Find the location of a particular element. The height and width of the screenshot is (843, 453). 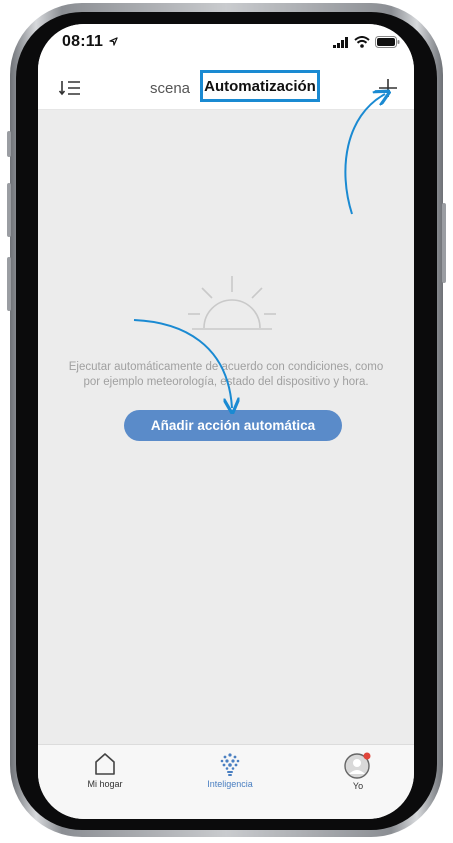

wifi-icon is located at coordinates (362, 42).